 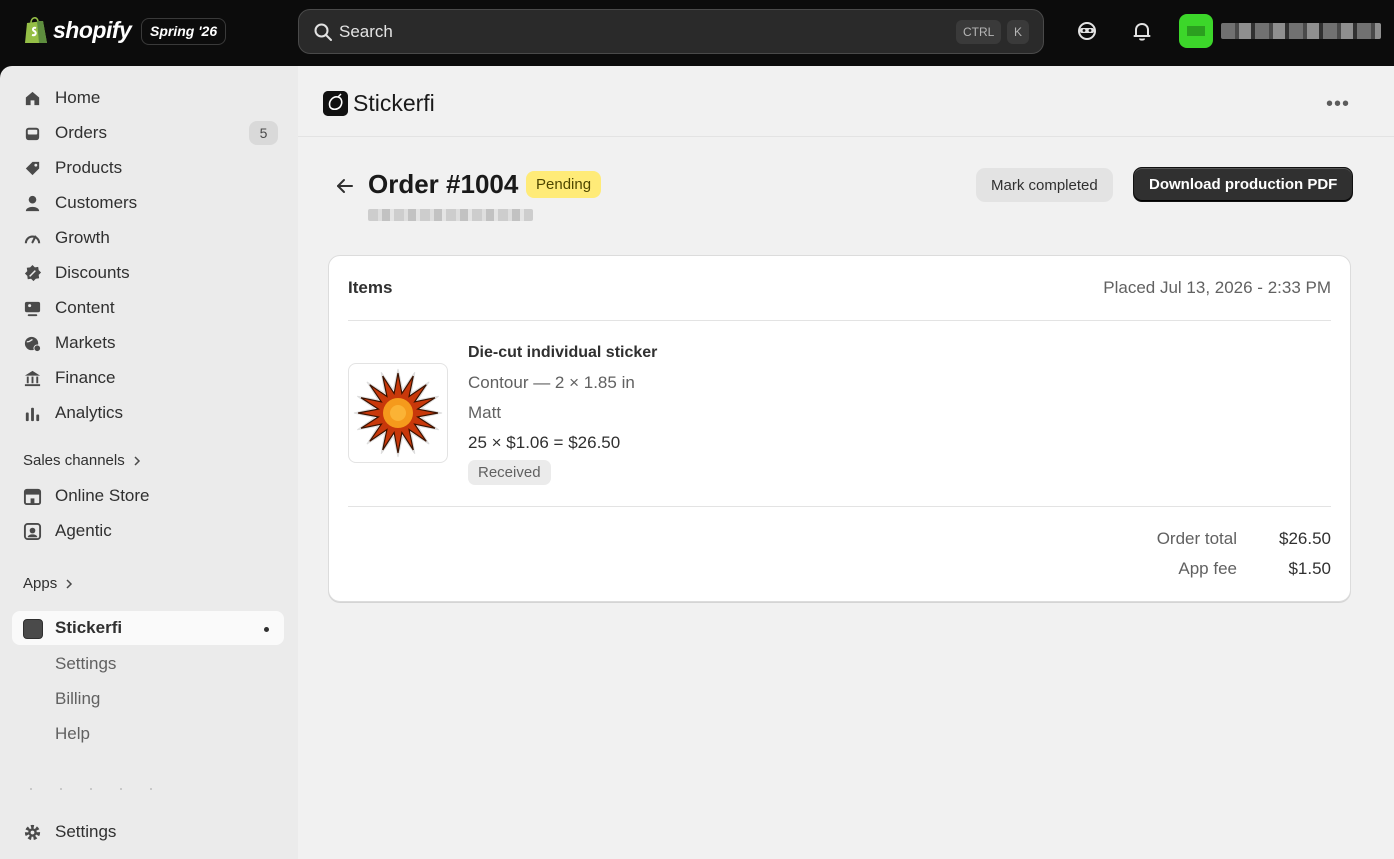 What do you see at coordinates (1196, 31) in the screenshot?
I see `store-avatar` at bounding box center [1196, 31].